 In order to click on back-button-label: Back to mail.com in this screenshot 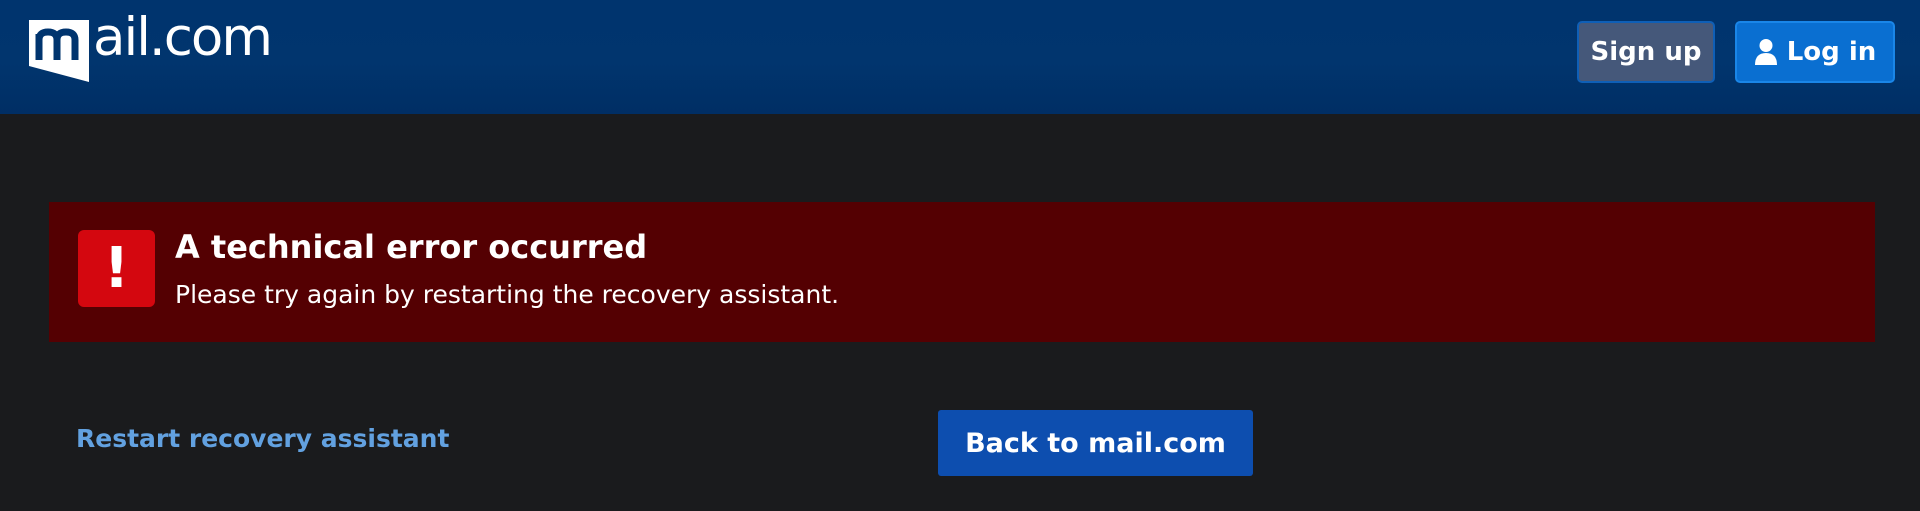, I will do `click(1095, 443)`.